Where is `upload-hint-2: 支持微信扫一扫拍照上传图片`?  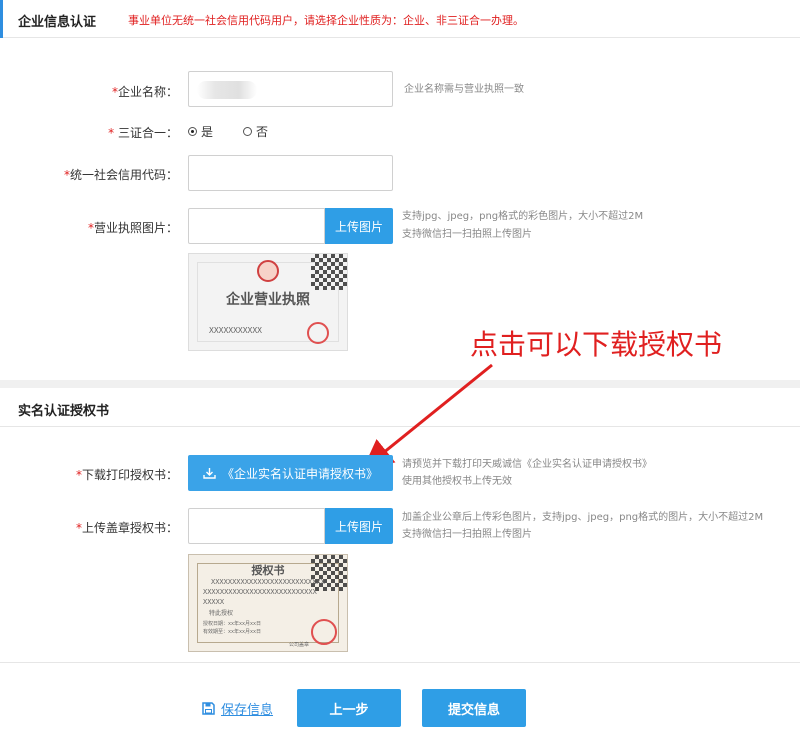 upload-hint-2: 支持微信扫一扫拍照上传图片 is located at coordinates (467, 534).